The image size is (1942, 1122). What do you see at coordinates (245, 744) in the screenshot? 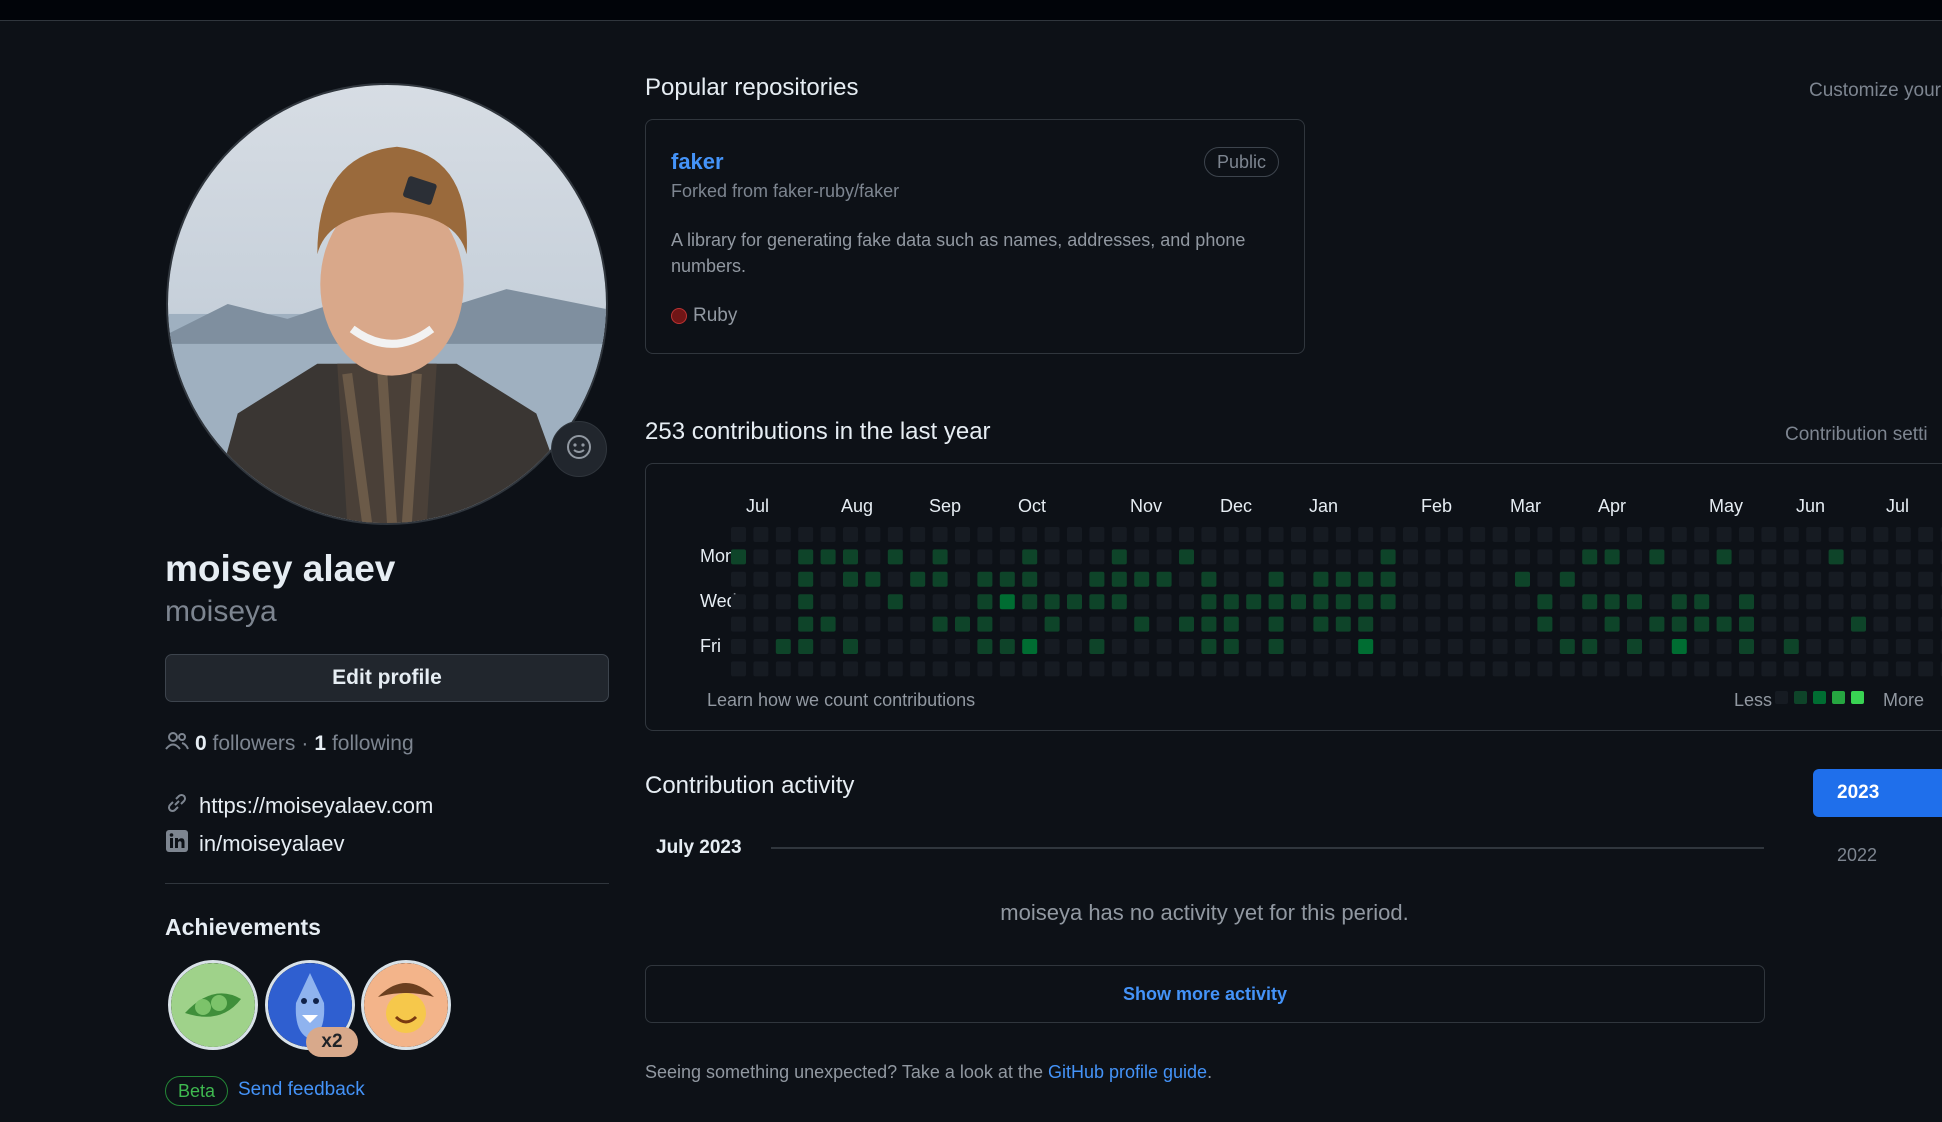
I see `followers-link: 0 followers` at bounding box center [245, 744].